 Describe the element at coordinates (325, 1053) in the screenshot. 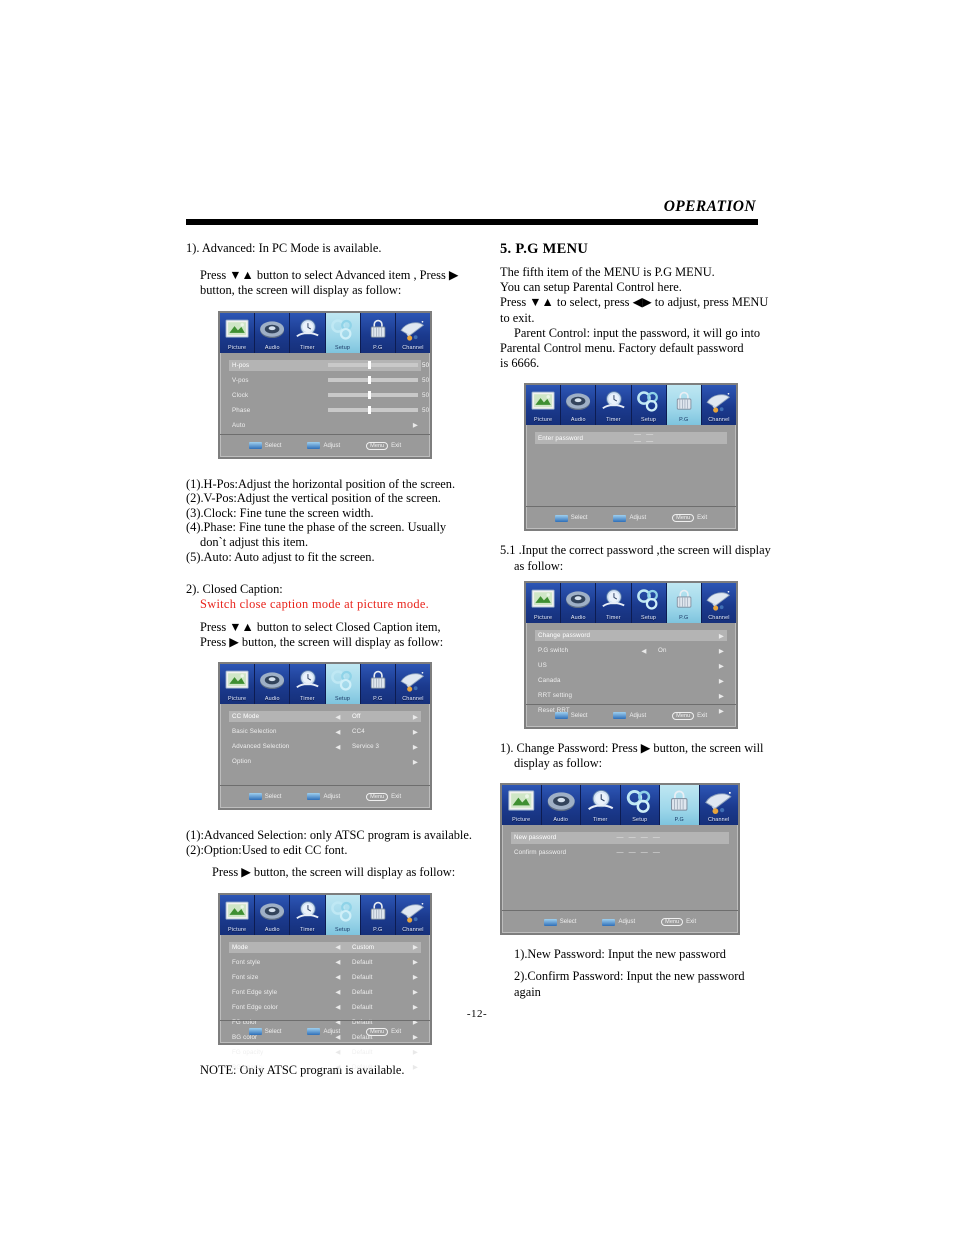

I see `osd-row: FG opacity ◀ Default ▶` at that location.